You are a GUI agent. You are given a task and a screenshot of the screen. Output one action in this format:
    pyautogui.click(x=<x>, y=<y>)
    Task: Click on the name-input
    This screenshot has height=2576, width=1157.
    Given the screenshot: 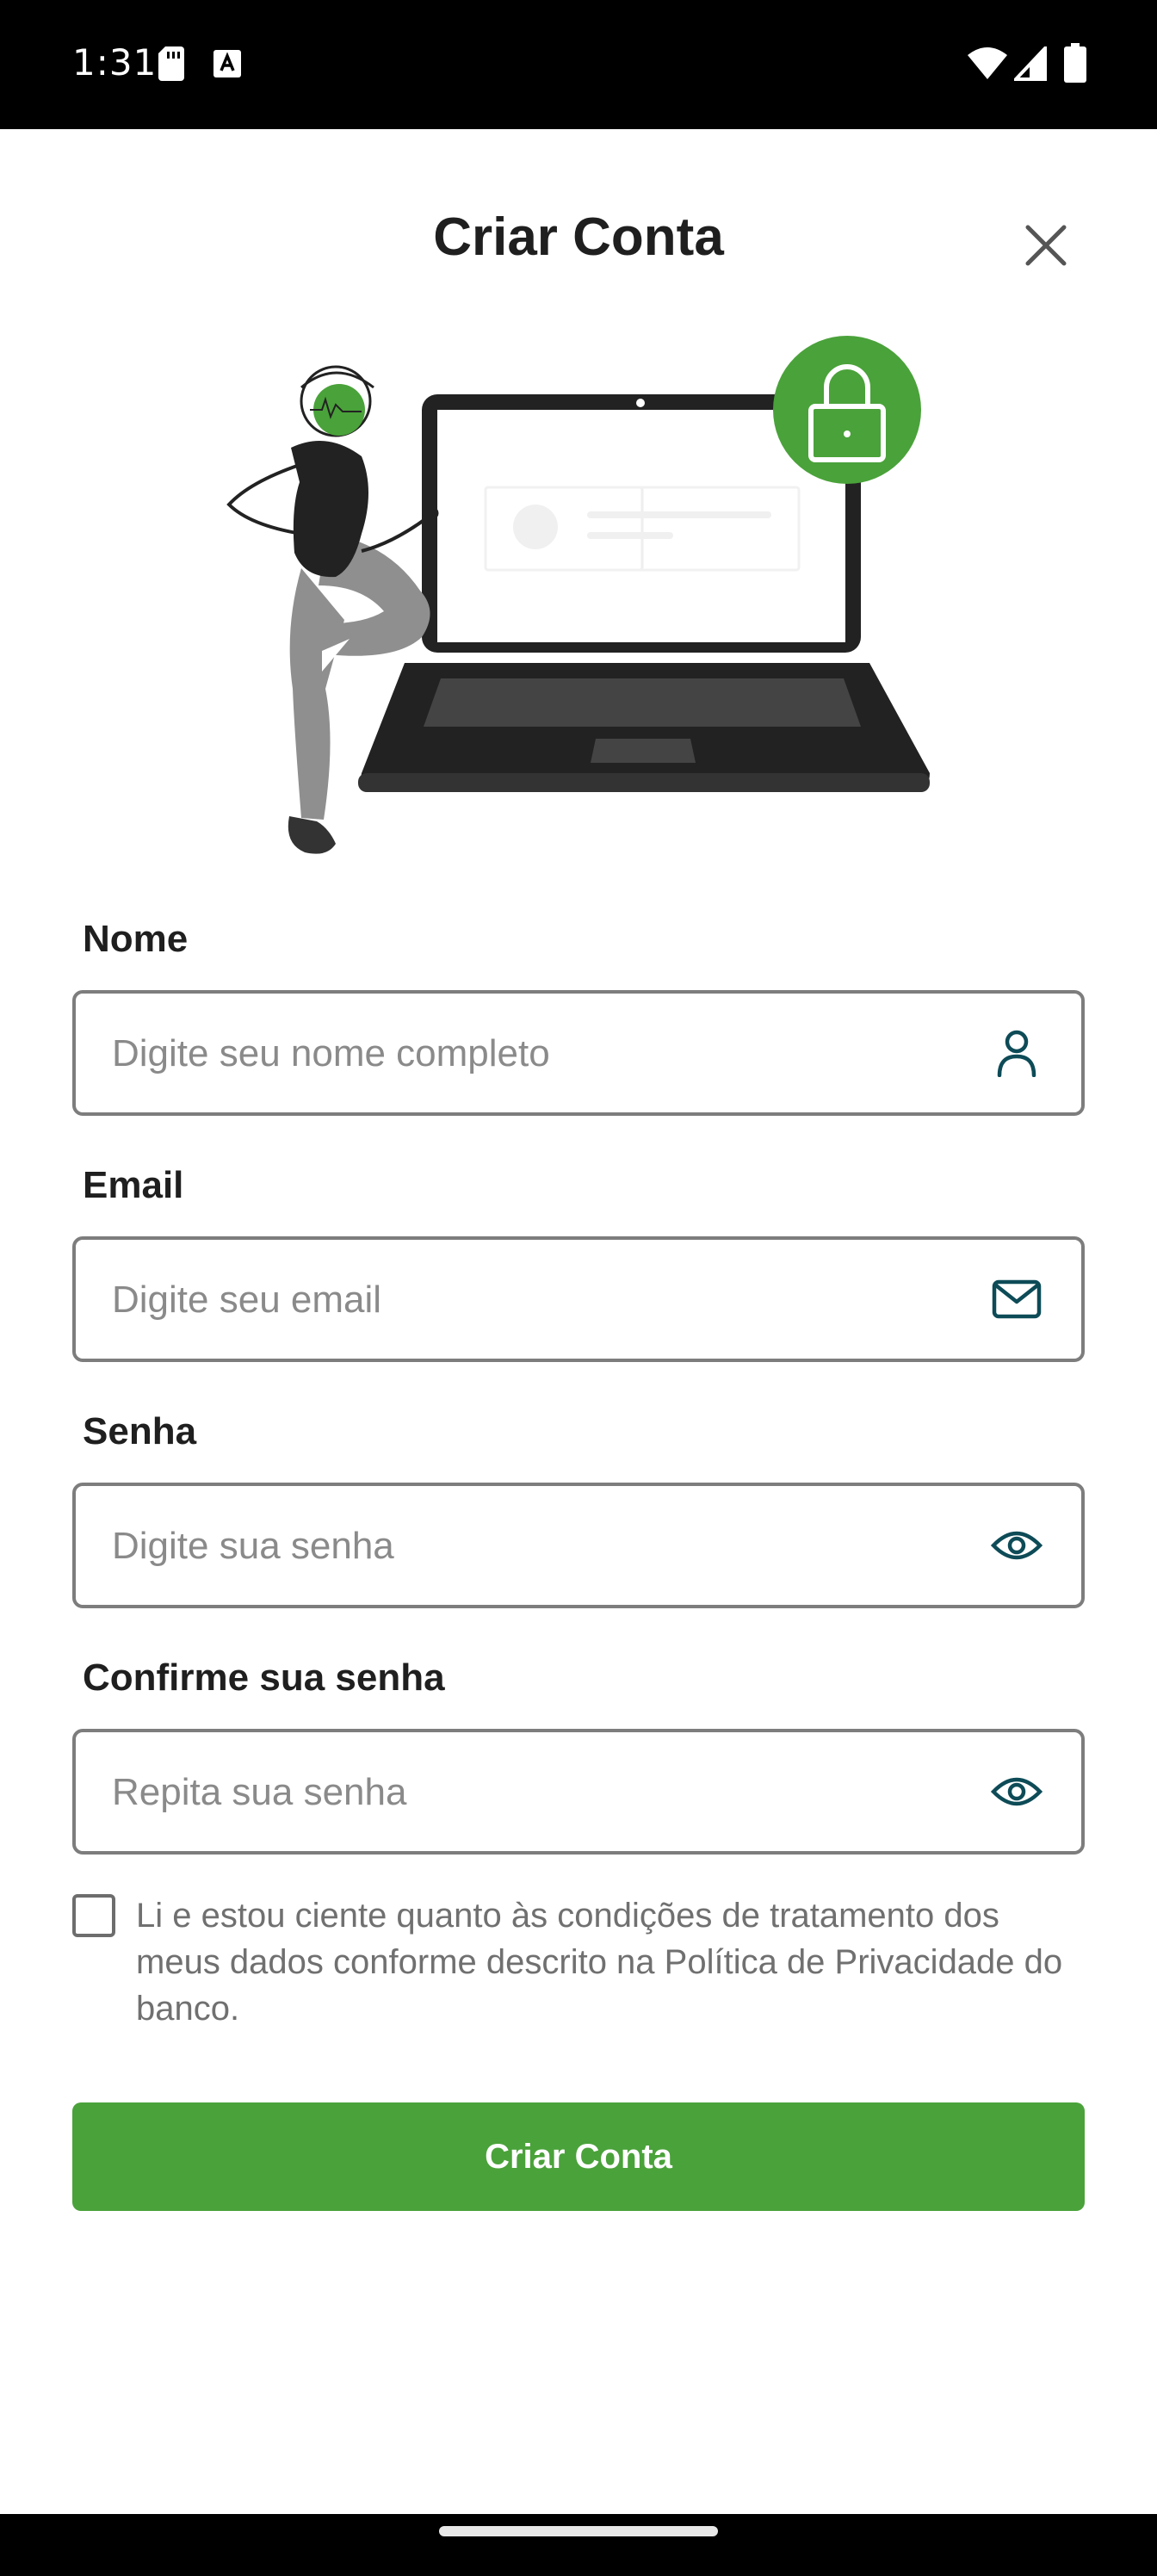 What is the action you would take?
    pyautogui.click(x=542, y=1054)
    